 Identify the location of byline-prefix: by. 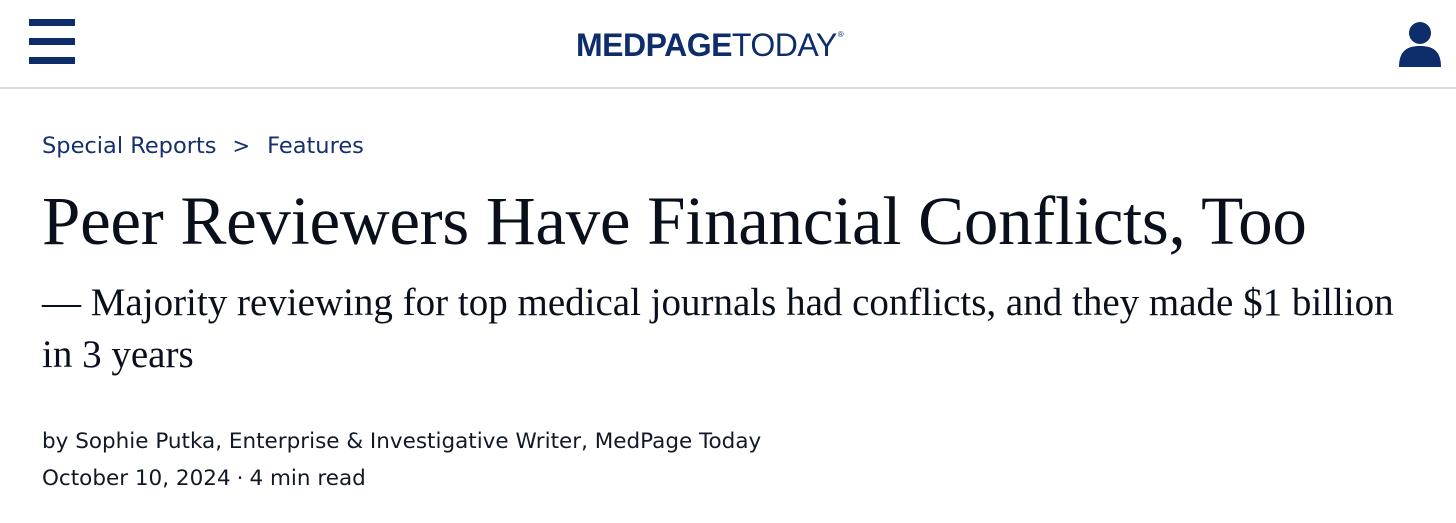
(55, 441).